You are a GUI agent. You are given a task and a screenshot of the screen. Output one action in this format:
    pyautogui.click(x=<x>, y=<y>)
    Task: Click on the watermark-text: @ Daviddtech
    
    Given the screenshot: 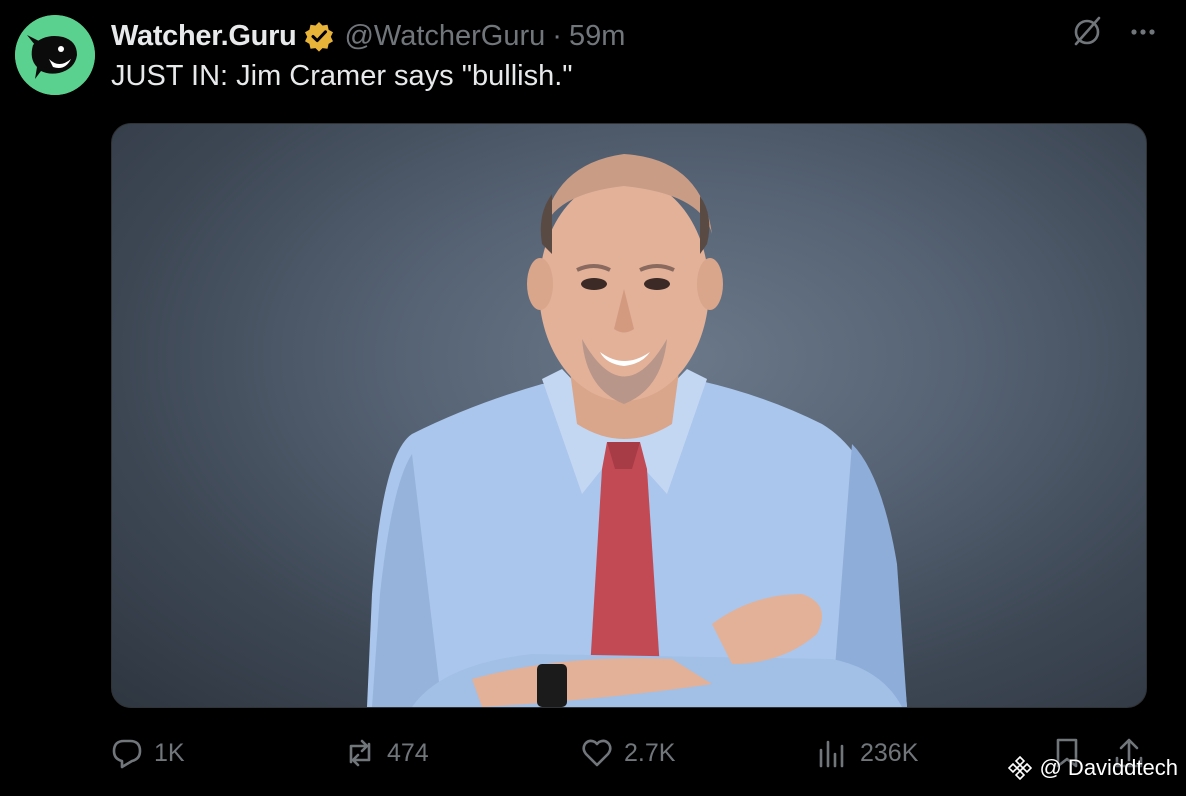 What is the action you would take?
    pyautogui.click(x=1108, y=767)
    